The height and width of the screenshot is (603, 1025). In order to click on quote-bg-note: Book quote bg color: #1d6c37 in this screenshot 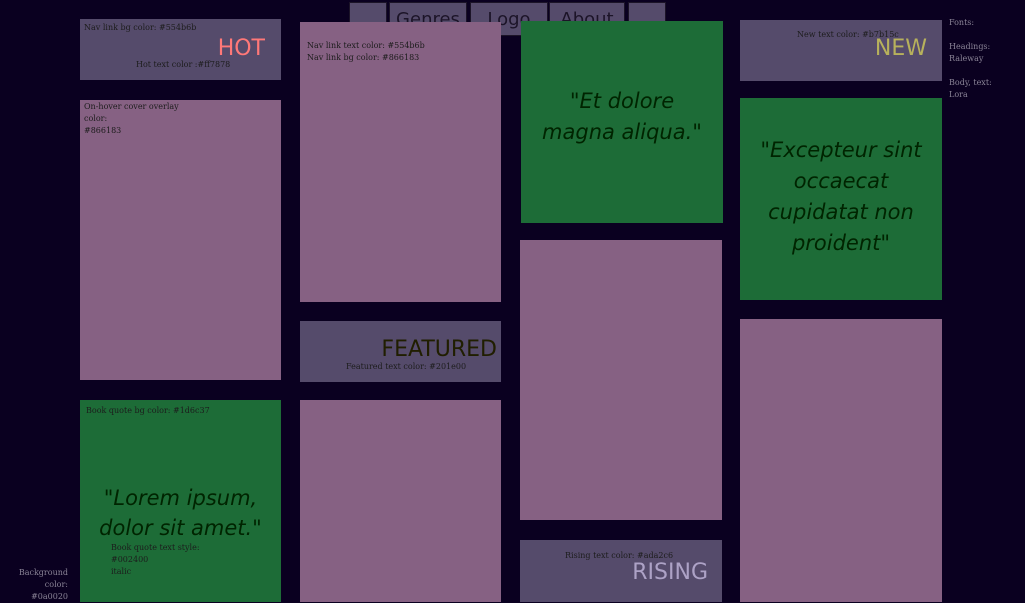, I will do `click(148, 410)`.